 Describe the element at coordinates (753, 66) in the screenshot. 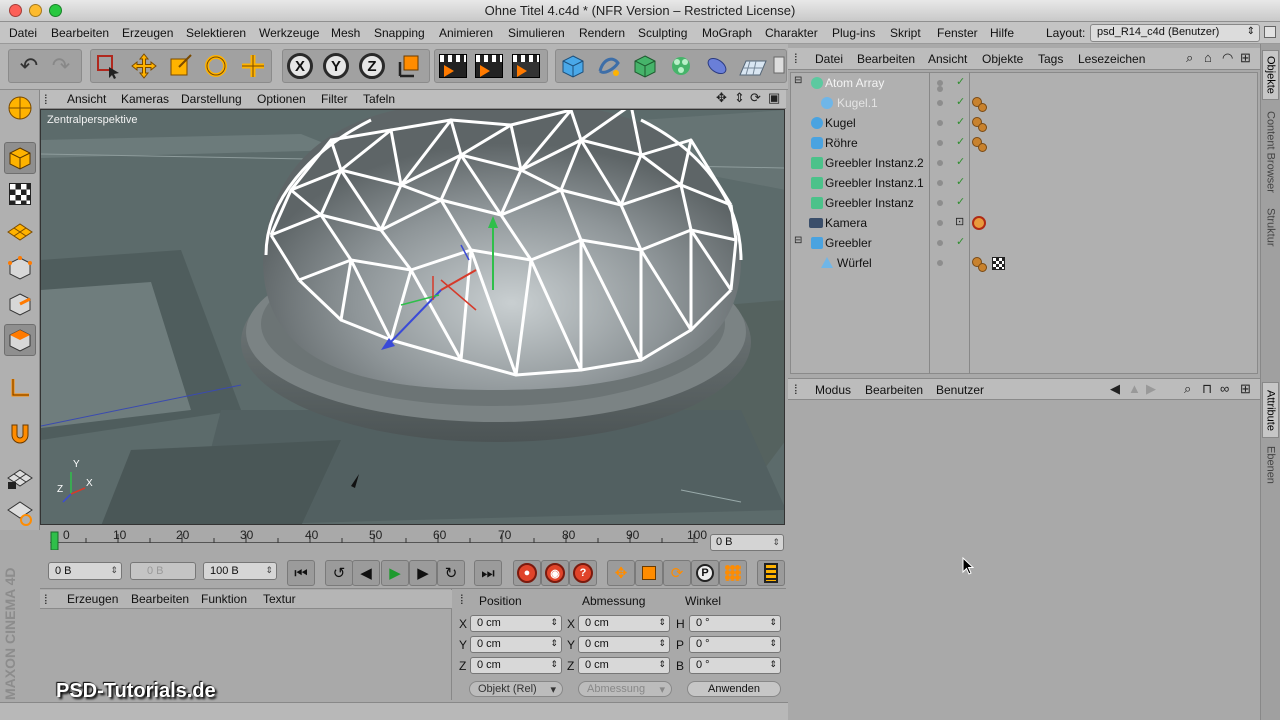

I see `floor-object-icon` at that location.